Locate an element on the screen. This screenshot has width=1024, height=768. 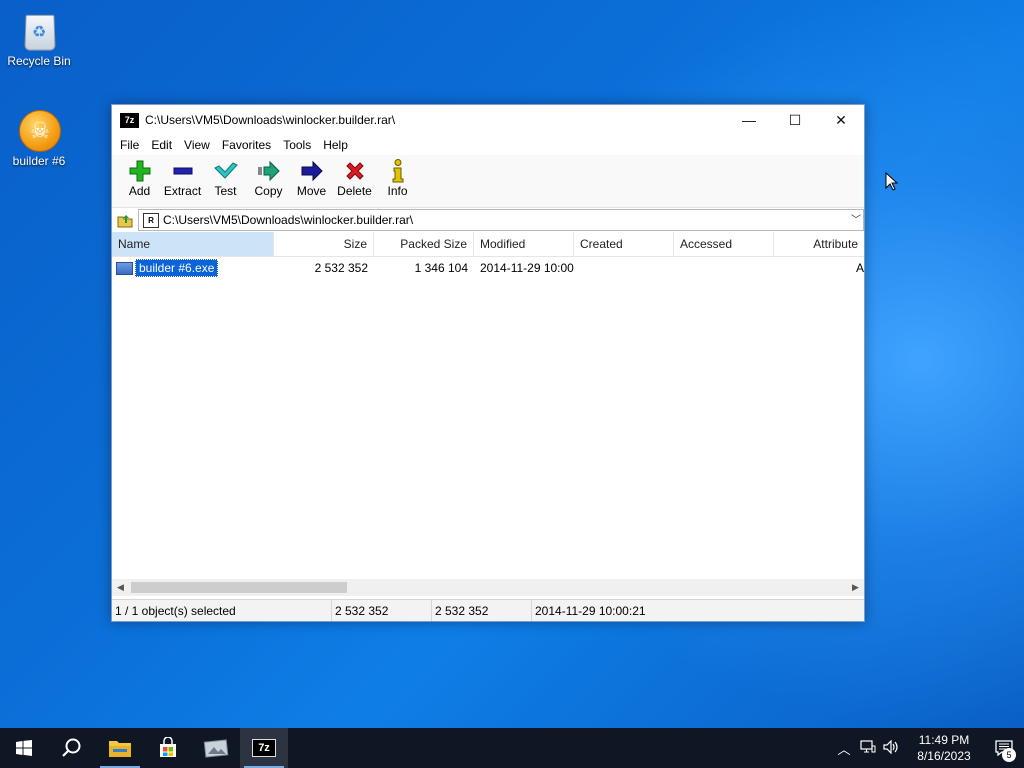
horizontal-scrollbar: ◀ ▶ is located at coordinates (488, 587).